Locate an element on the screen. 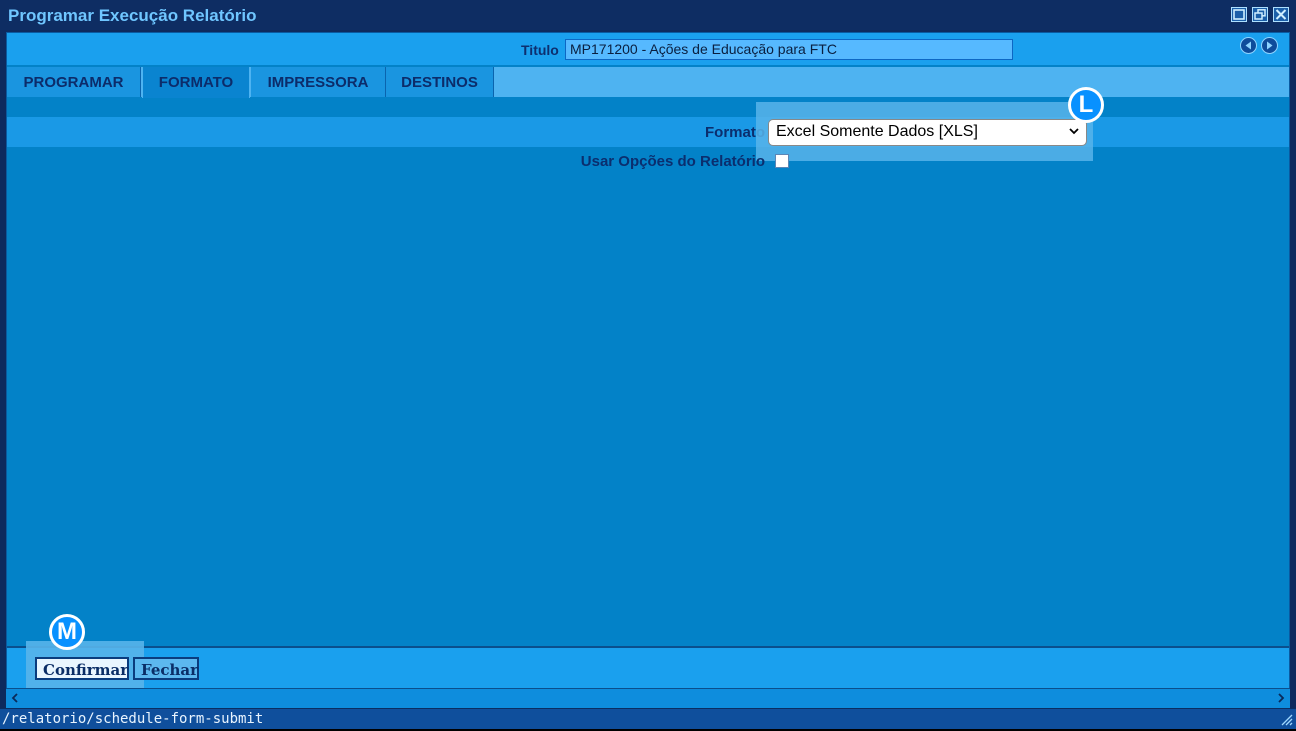  formato-select: Excel Somente Dados [XLS] is located at coordinates (927, 132).